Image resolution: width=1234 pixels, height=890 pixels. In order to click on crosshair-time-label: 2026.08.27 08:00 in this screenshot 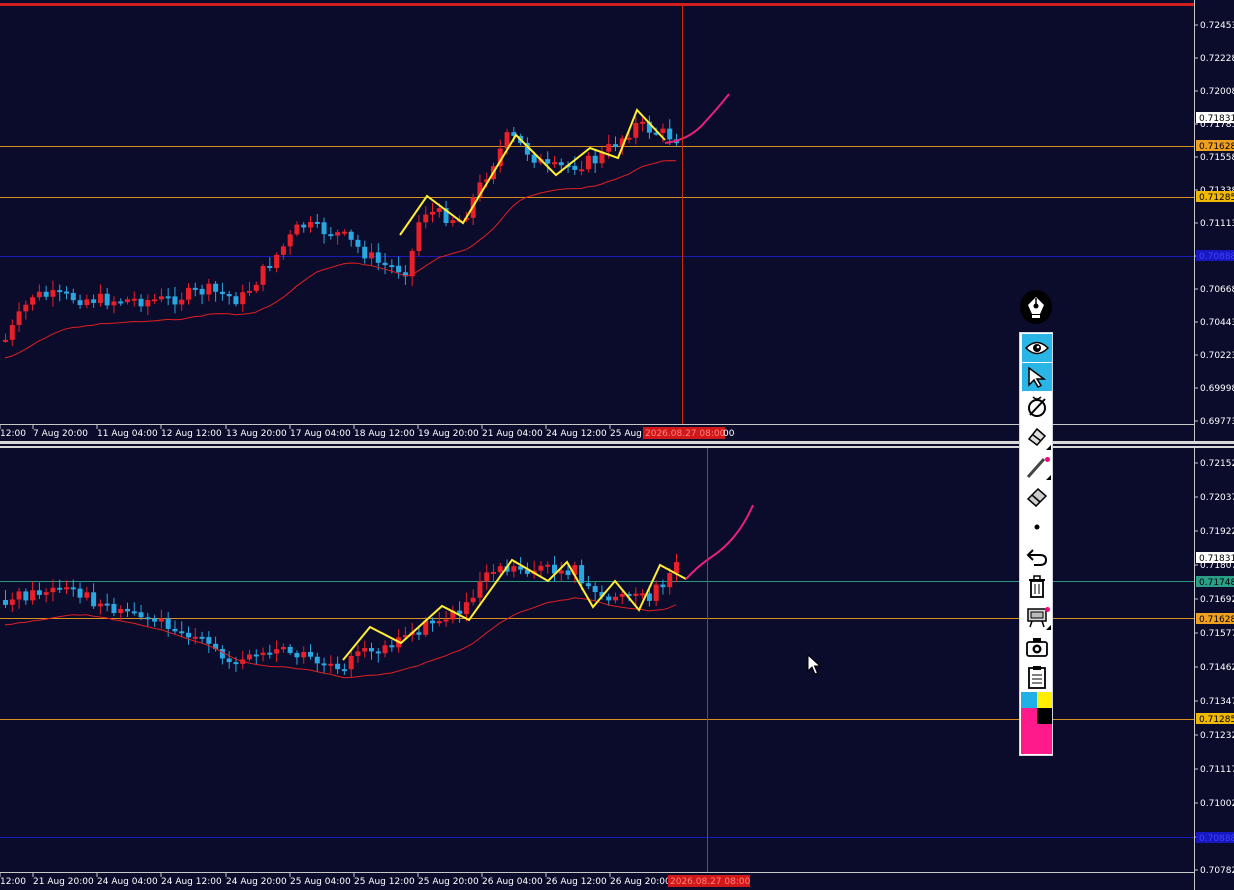, I will do `click(710, 882)`.